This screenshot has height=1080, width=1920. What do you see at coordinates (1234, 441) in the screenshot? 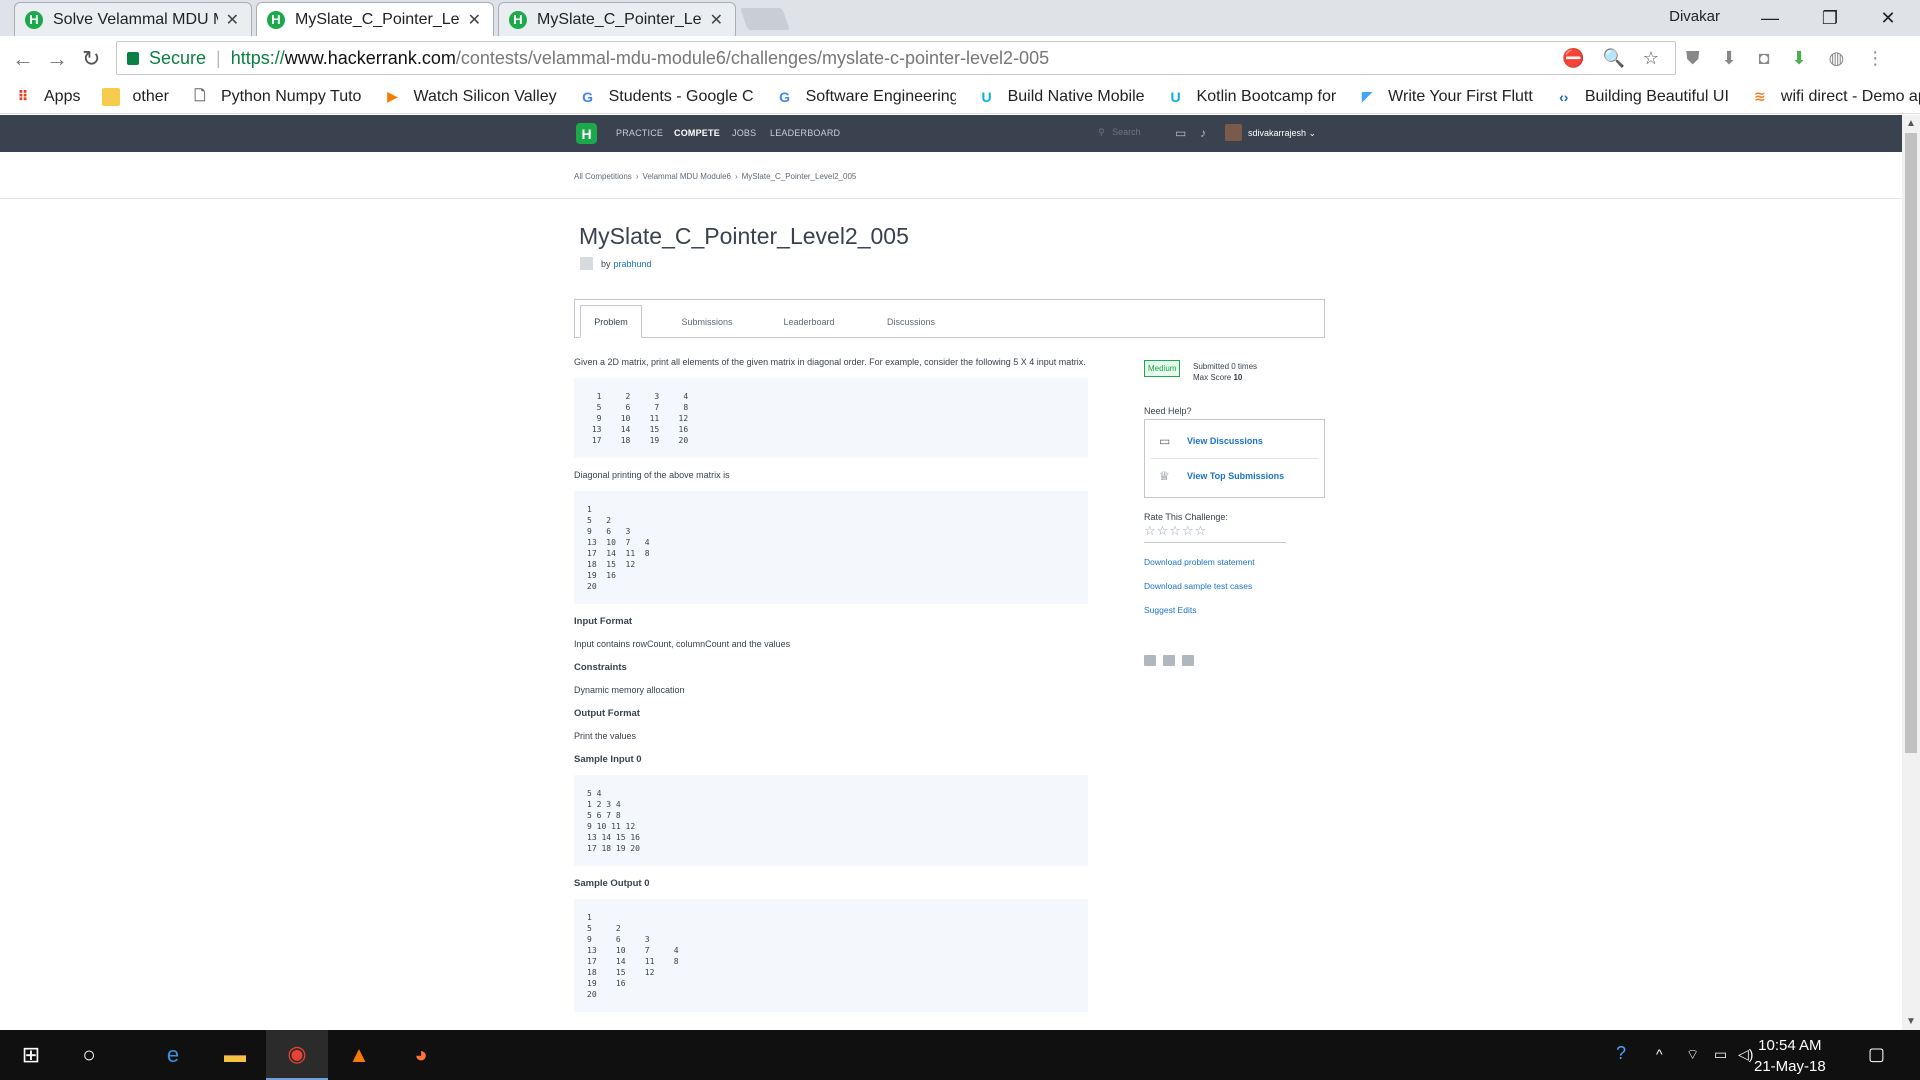
I see `view-discussions-link: ▭ View Discussions` at bounding box center [1234, 441].